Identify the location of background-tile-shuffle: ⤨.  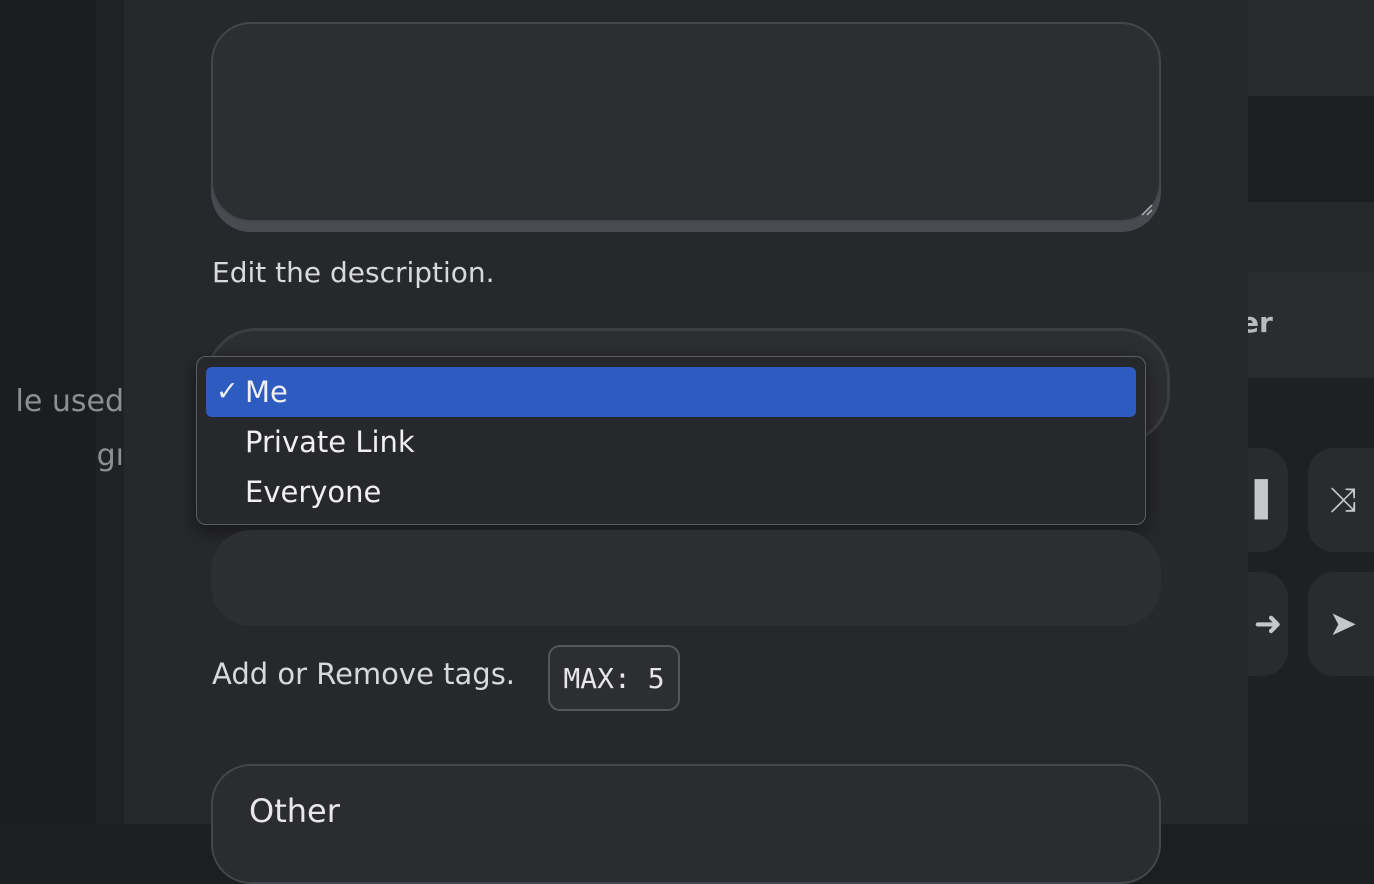
(1341, 500).